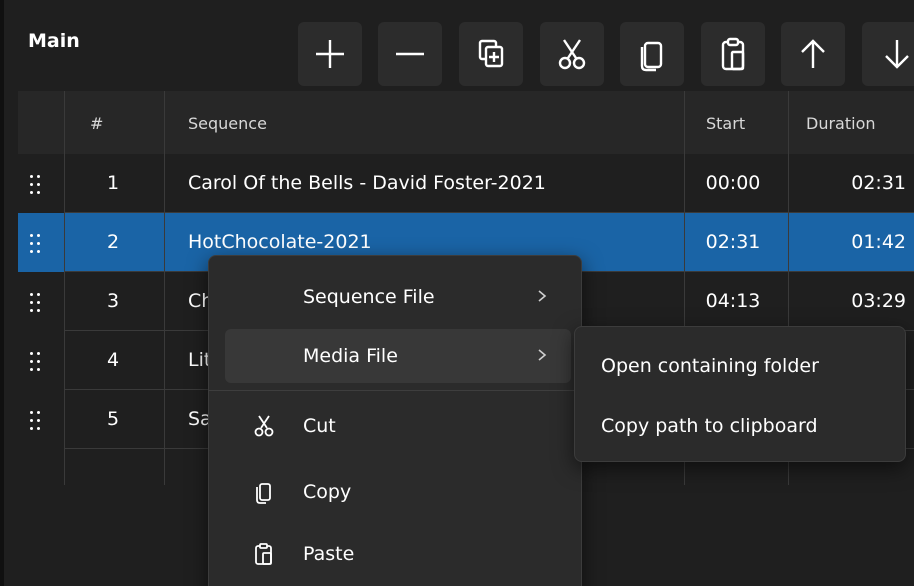  What do you see at coordinates (54, 41) in the screenshot?
I see `panel-title: Main` at bounding box center [54, 41].